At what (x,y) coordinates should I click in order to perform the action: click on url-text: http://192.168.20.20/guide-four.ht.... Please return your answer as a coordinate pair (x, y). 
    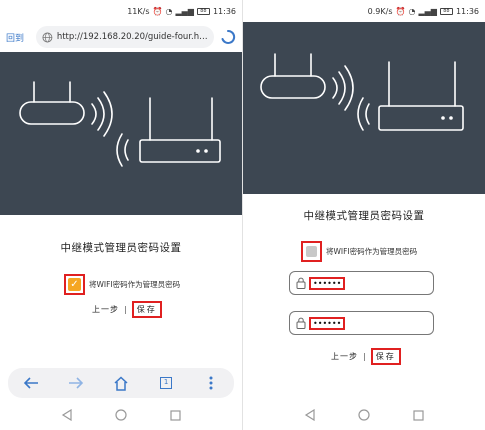
    Looking at the image, I should click on (132, 37).